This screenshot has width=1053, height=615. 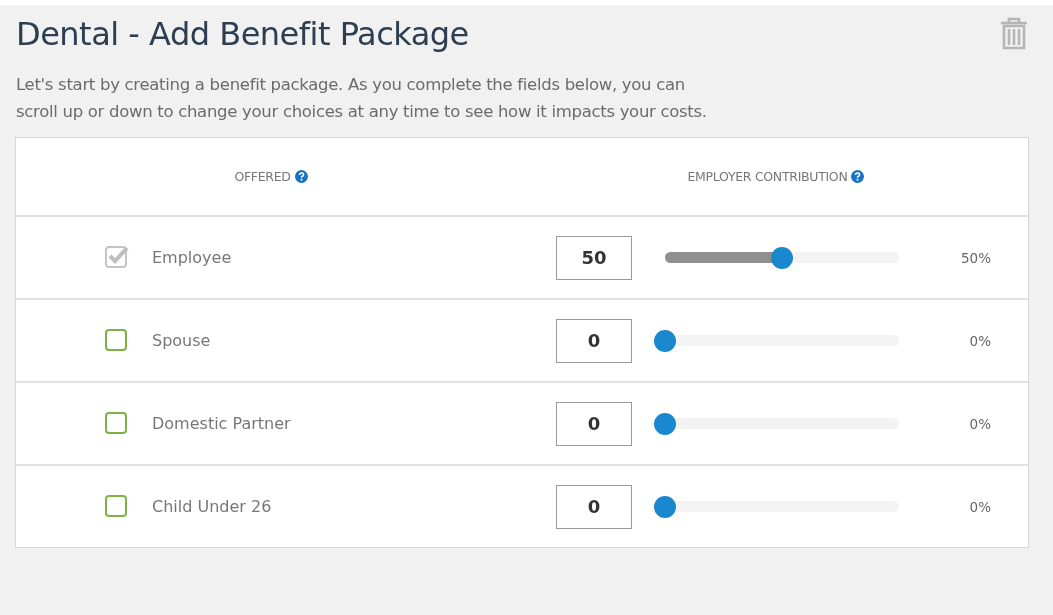 I want to click on benefit-label: Spouse, so click(x=181, y=340).